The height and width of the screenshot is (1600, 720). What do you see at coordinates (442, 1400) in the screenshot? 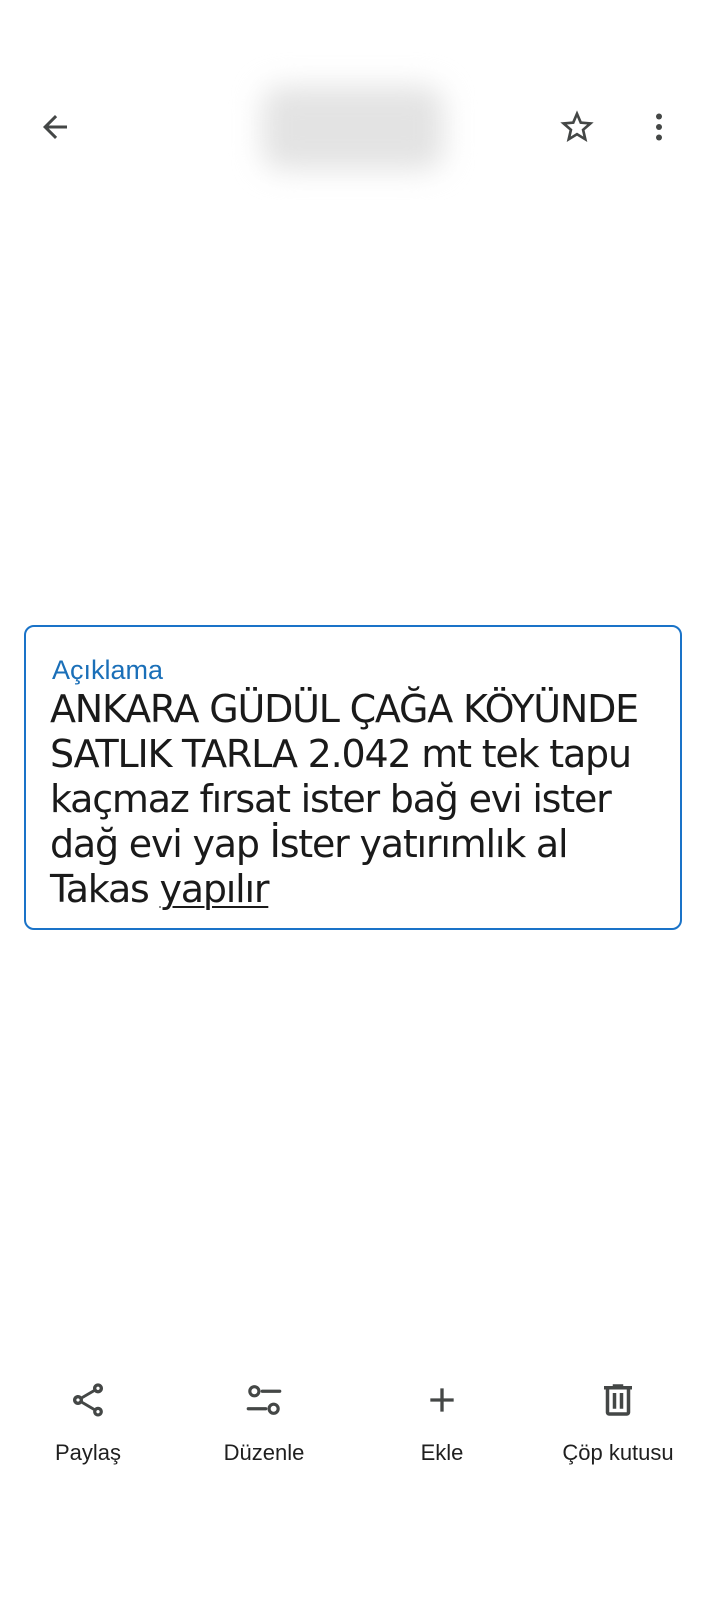
I see `plus-icon` at bounding box center [442, 1400].